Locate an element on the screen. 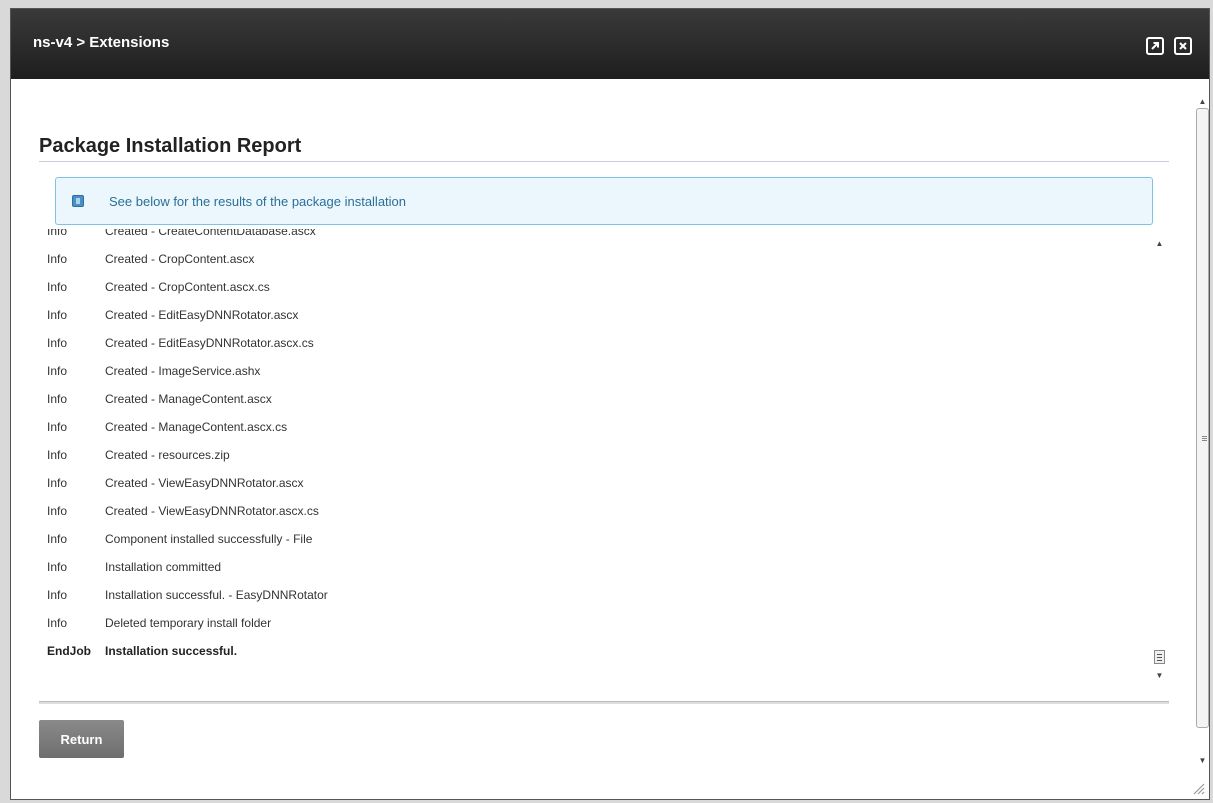  log-scroll-thumb is located at coordinates (1159, 657).